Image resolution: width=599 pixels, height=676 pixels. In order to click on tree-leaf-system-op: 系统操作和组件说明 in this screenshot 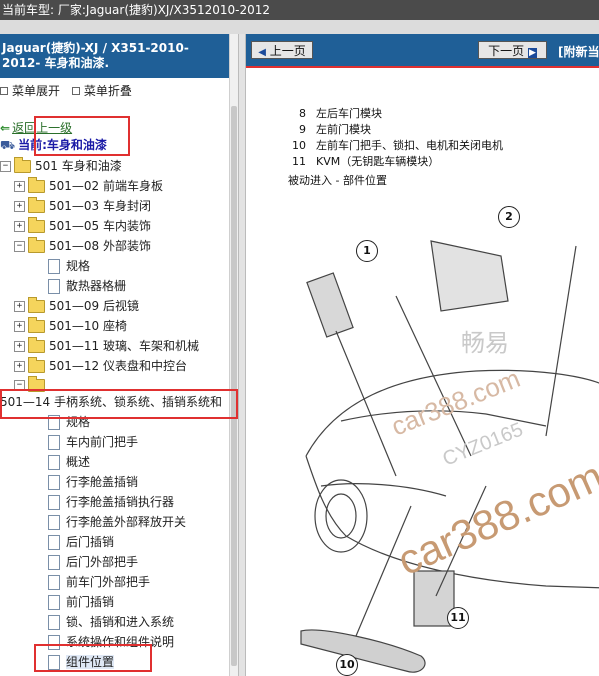, I will do `click(111, 642)`.